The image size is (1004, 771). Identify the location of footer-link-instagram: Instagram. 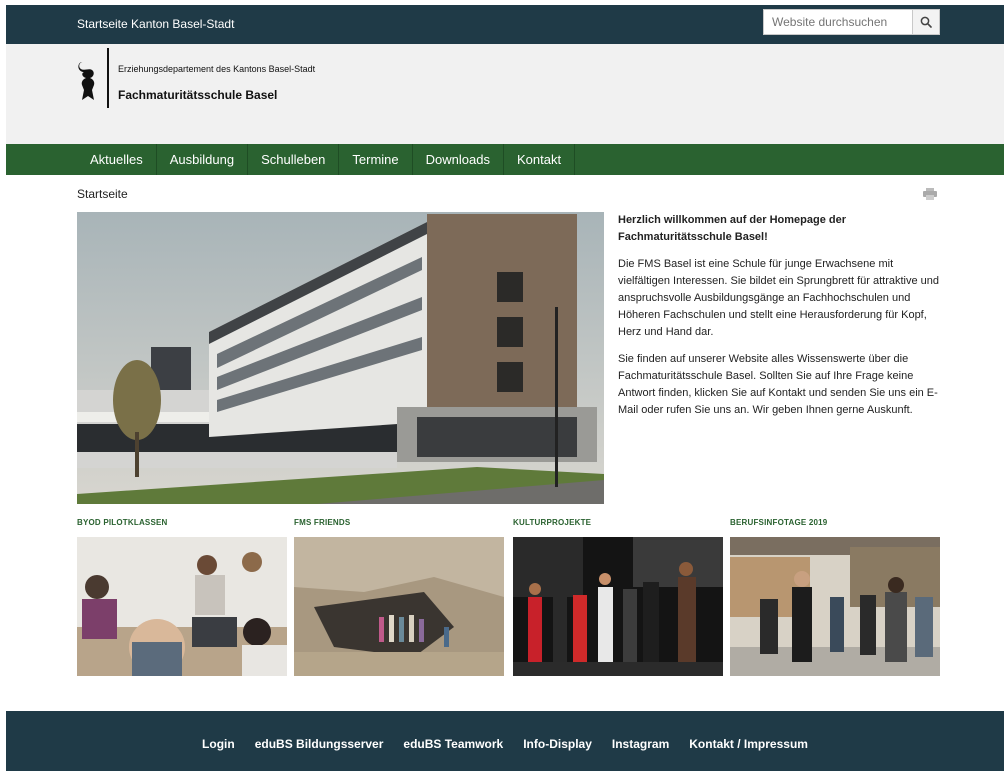
(640, 744).